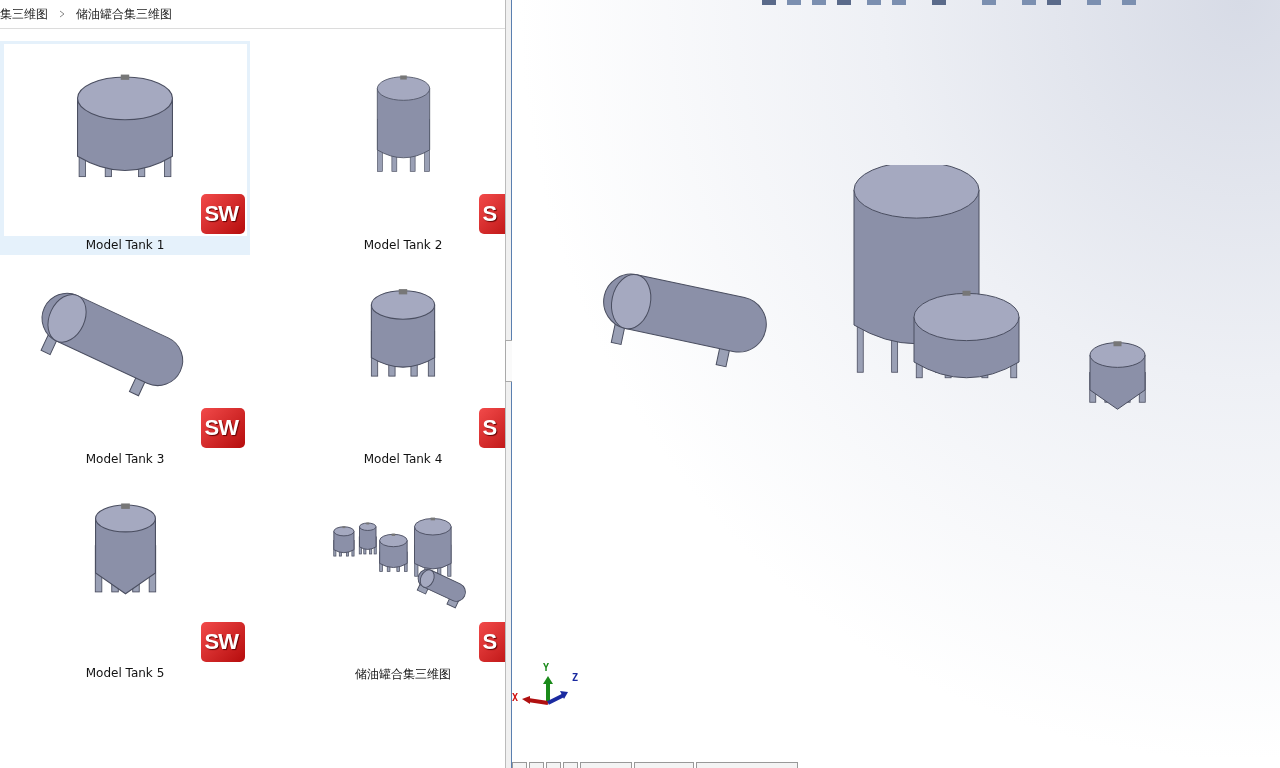  I want to click on file-tile: SW Model Tank 1, so click(125, 148).